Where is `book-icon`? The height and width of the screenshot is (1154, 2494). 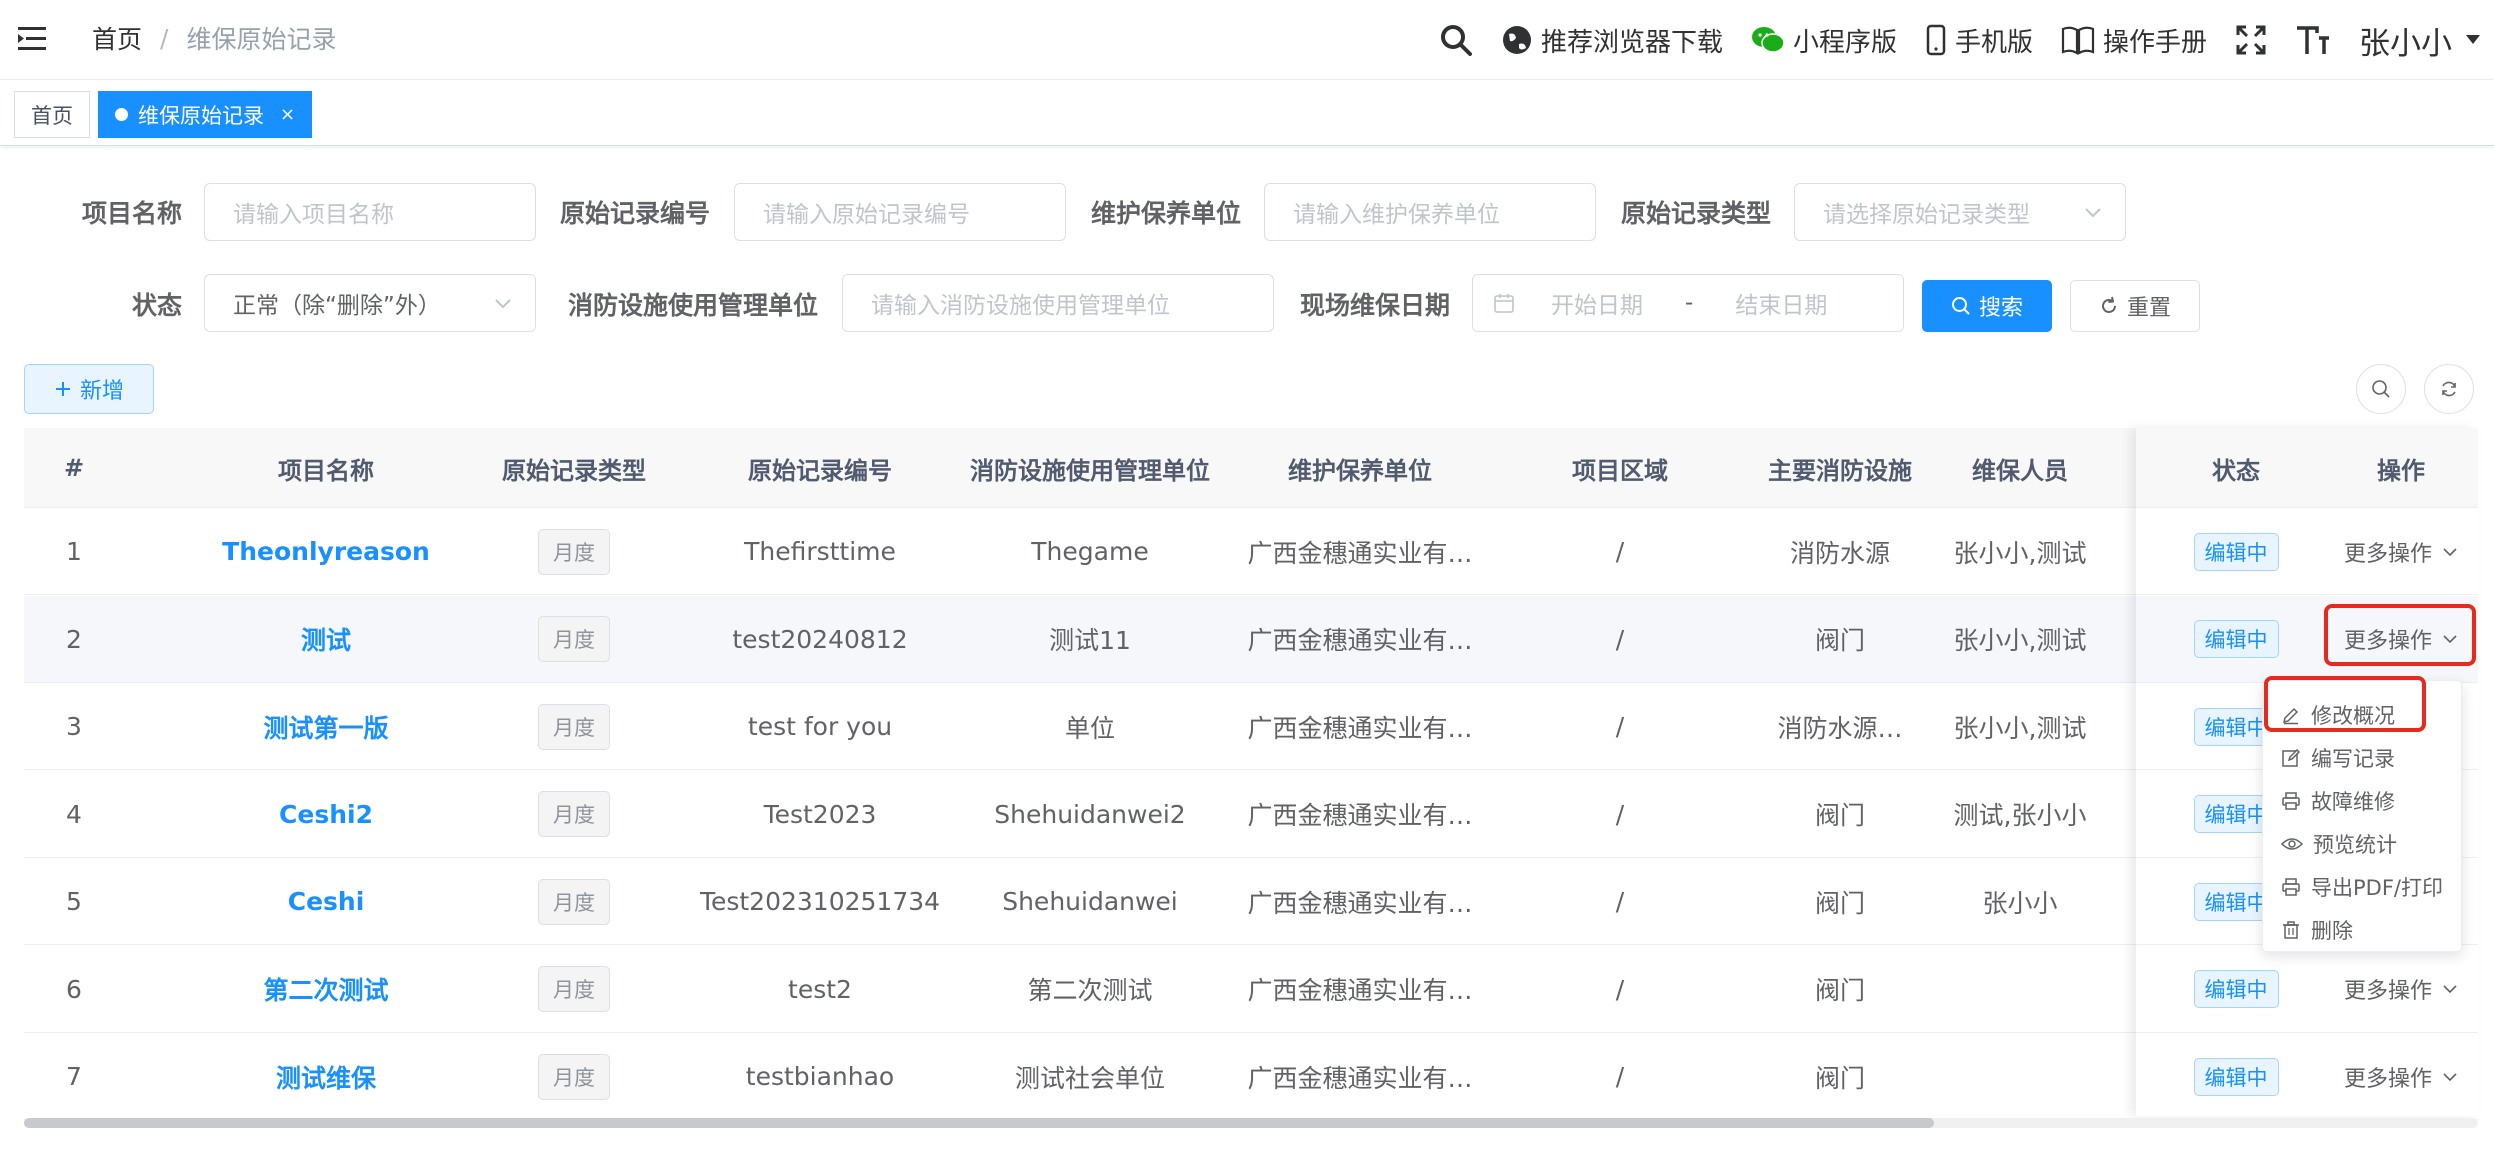
book-icon is located at coordinates (2078, 40).